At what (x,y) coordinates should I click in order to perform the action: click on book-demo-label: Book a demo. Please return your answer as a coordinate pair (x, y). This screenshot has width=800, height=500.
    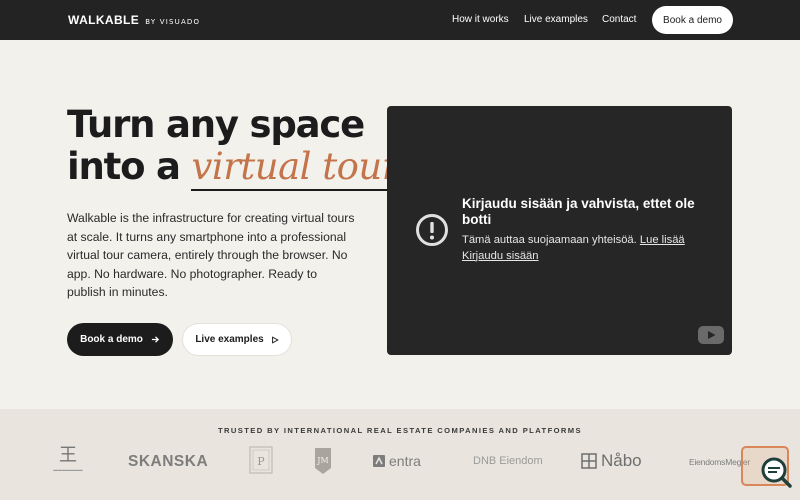
    Looking at the image, I should click on (111, 339).